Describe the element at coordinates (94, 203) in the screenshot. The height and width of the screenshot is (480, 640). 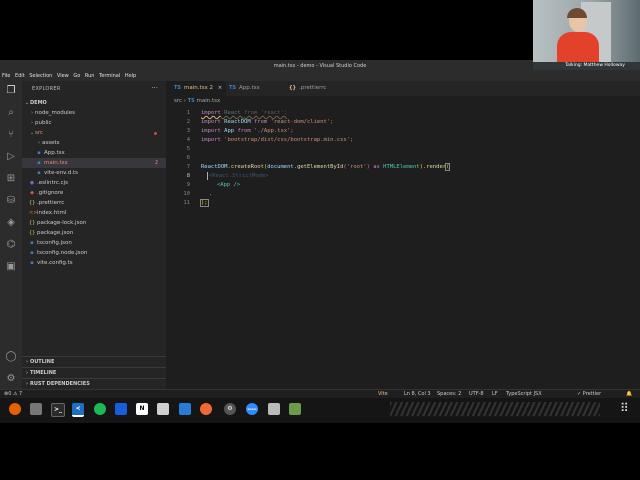
I see `tree-item-prettierrc: {} .prettierrc` at that location.